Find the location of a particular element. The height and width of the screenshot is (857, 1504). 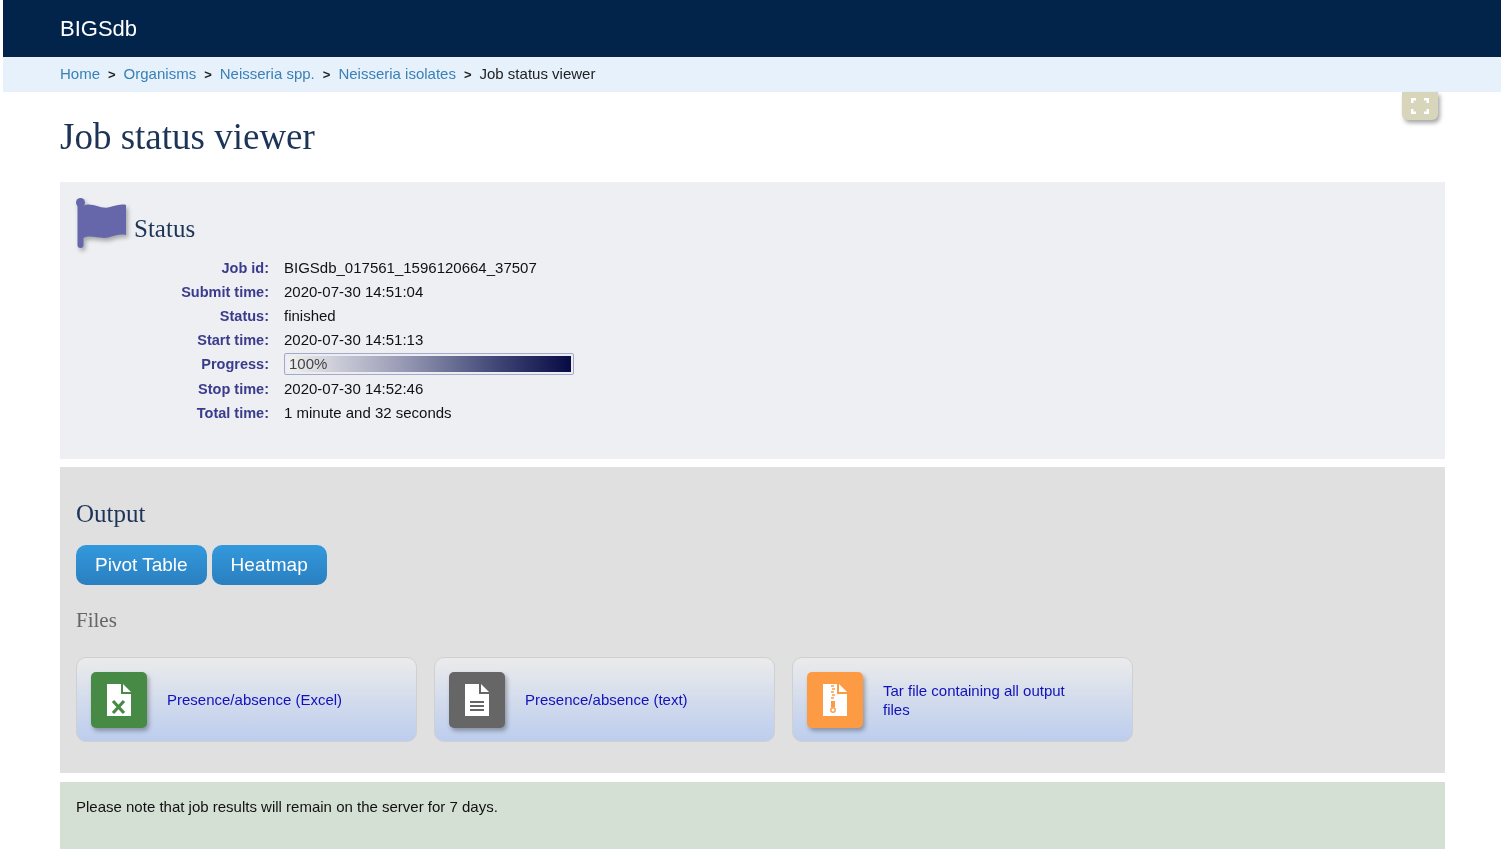

page-title: Job status viewer is located at coordinates (187, 137).